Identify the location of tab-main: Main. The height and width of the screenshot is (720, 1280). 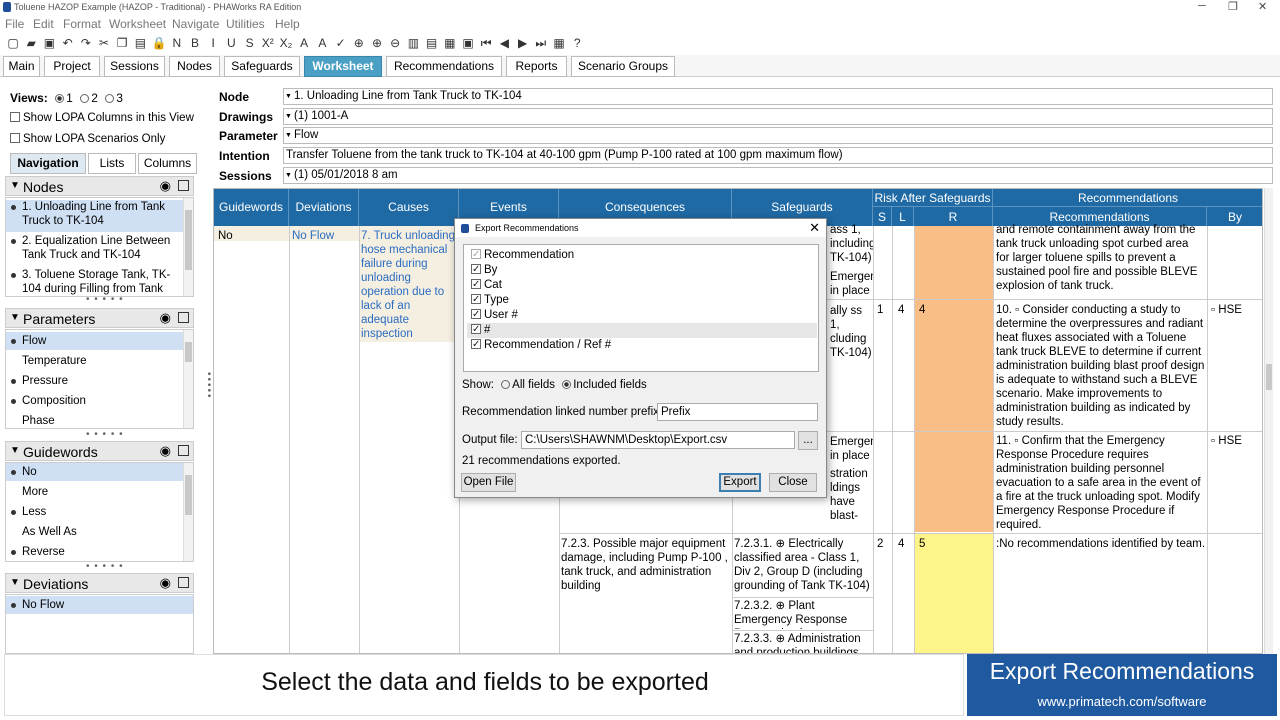
(21, 66).